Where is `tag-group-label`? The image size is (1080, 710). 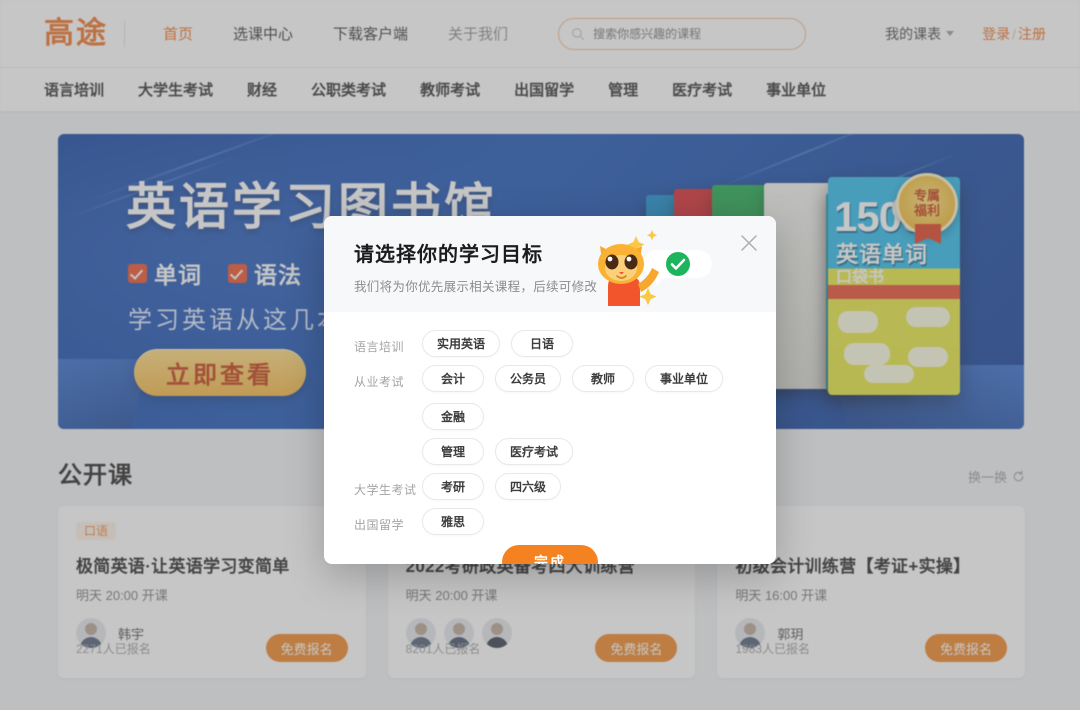 tag-group-label is located at coordinates (388, 442).